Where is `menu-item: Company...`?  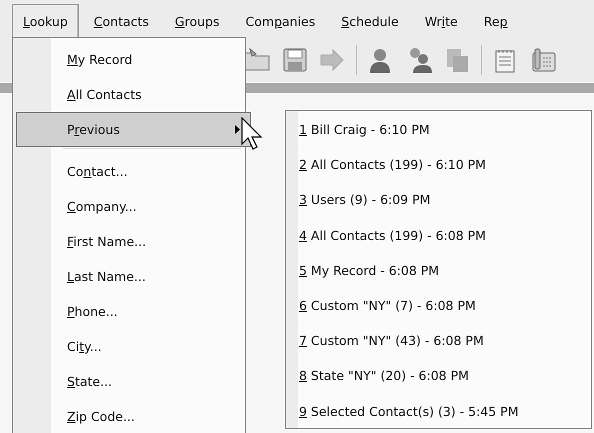
menu-item: Company... is located at coordinates (129, 206).